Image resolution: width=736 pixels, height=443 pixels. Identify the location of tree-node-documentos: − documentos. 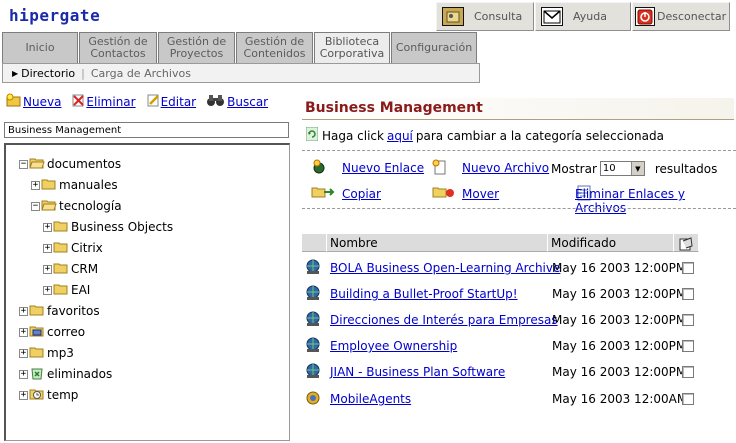
(70, 164).